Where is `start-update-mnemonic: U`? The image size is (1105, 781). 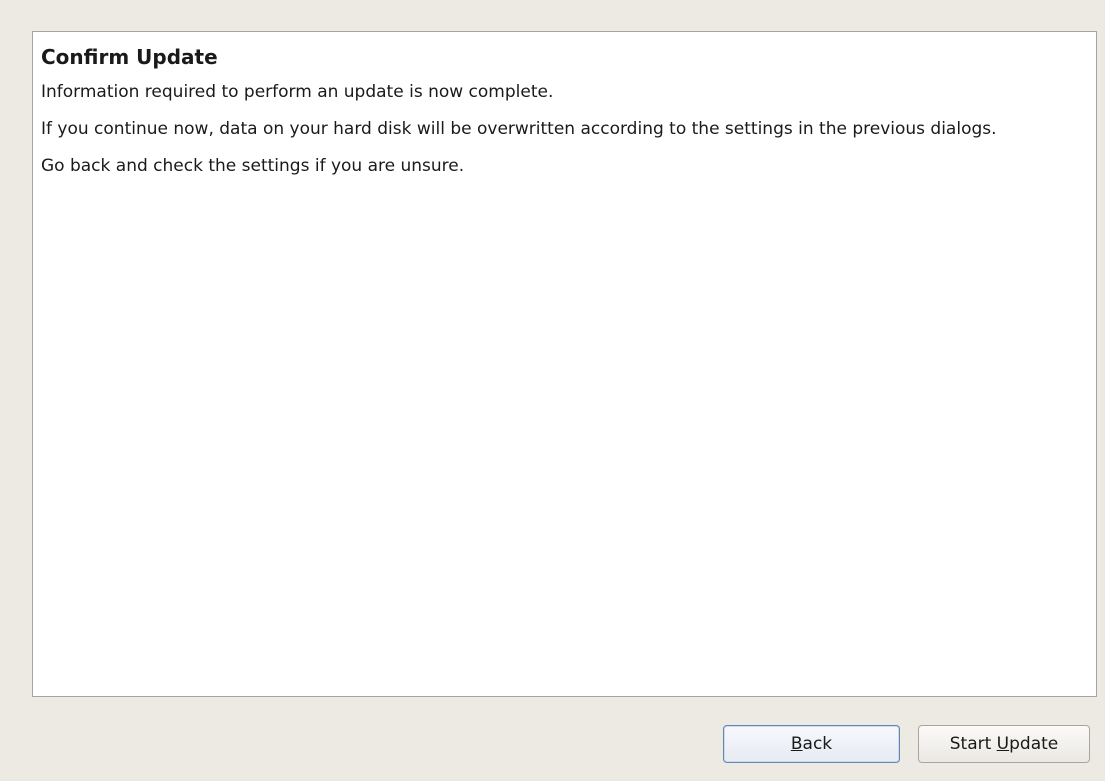 start-update-mnemonic: U is located at coordinates (1003, 744).